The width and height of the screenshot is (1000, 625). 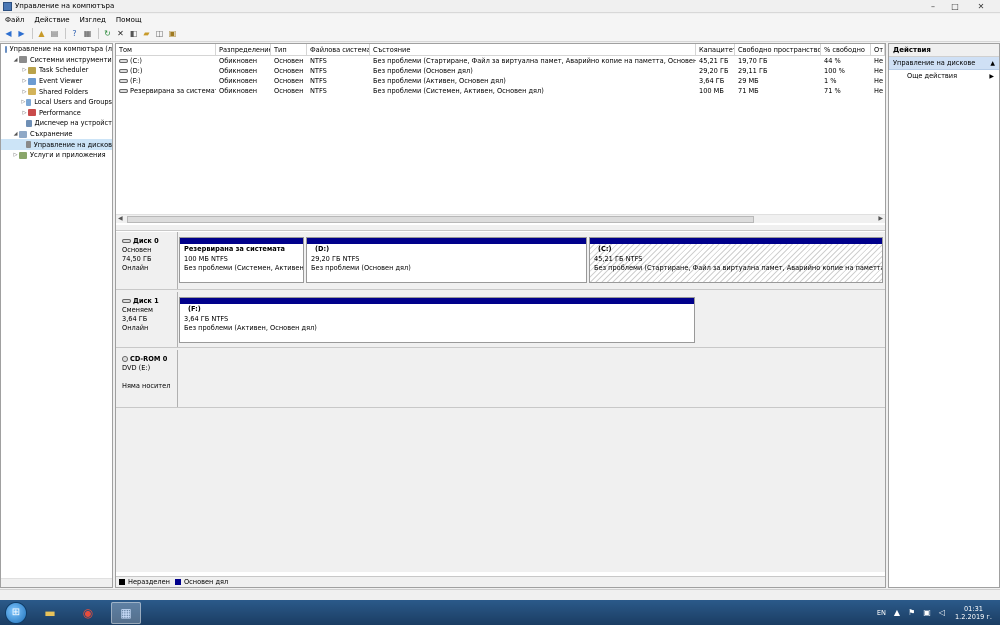 What do you see at coordinates (56, 134) in the screenshot?
I see `tree-item: ◢ Съхранение` at bounding box center [56, 134].